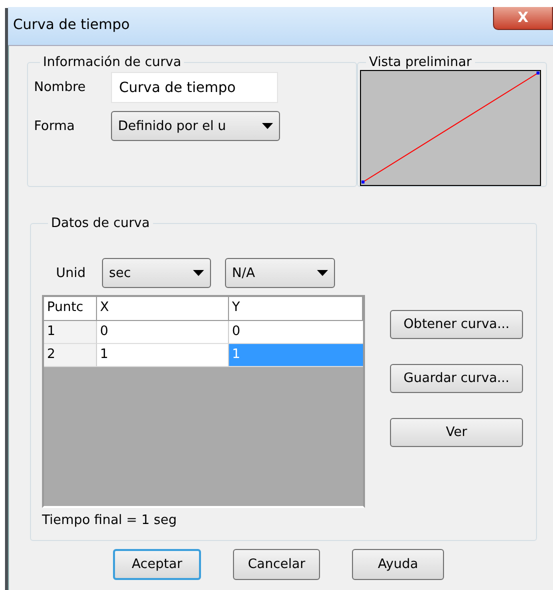 The image size is (553, 590). What do you see at coordinates (296, 309) in the screenshot?
I see `column-header: Y` at bounding box center [296, 309].